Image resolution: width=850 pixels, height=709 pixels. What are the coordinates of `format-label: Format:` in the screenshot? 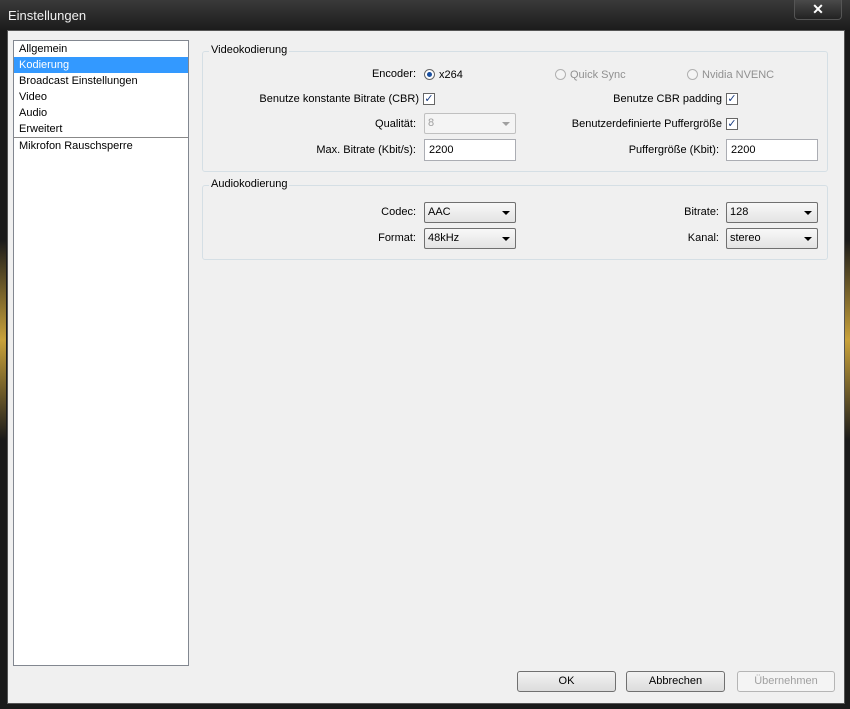 It's located at (397, 238).